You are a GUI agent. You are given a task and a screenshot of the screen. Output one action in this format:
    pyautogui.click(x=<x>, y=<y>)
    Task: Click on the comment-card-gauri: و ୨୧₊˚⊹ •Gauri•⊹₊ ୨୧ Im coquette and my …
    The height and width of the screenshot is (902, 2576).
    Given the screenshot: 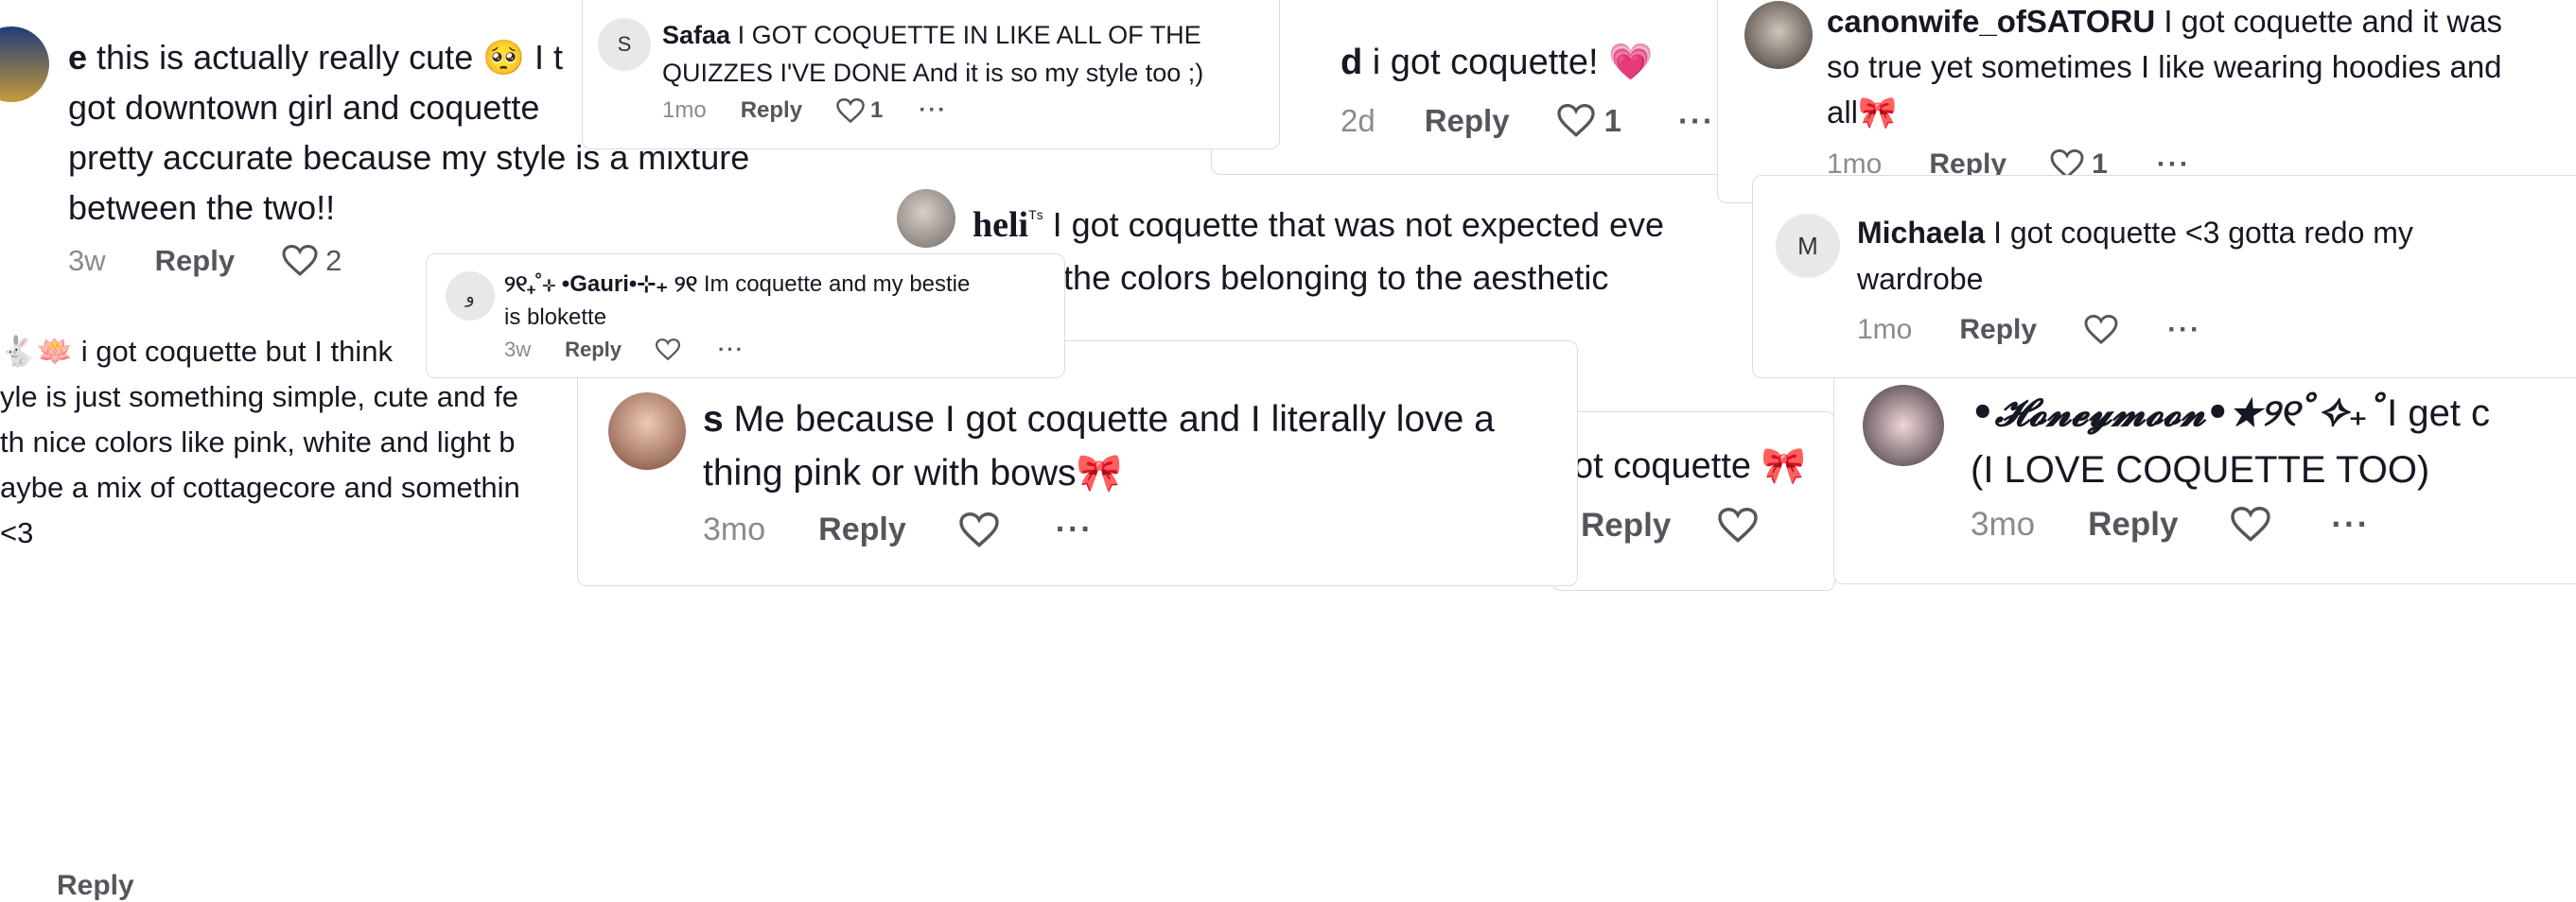 What is the action you would take?
    pyautogui.click(x=746, y=315)
    